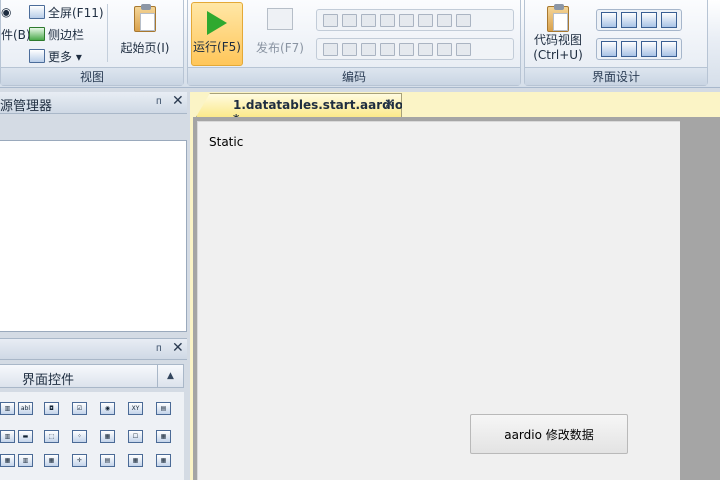  I want to click on pin-up-icon, so click(669, 49).